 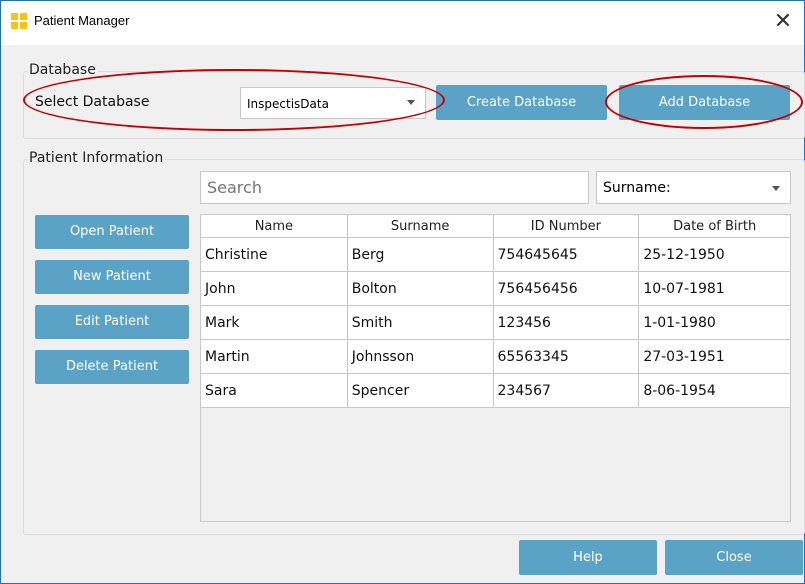 I want to click on cell-date-of-birth: 8-06-1954, so click(x=714, y=390).